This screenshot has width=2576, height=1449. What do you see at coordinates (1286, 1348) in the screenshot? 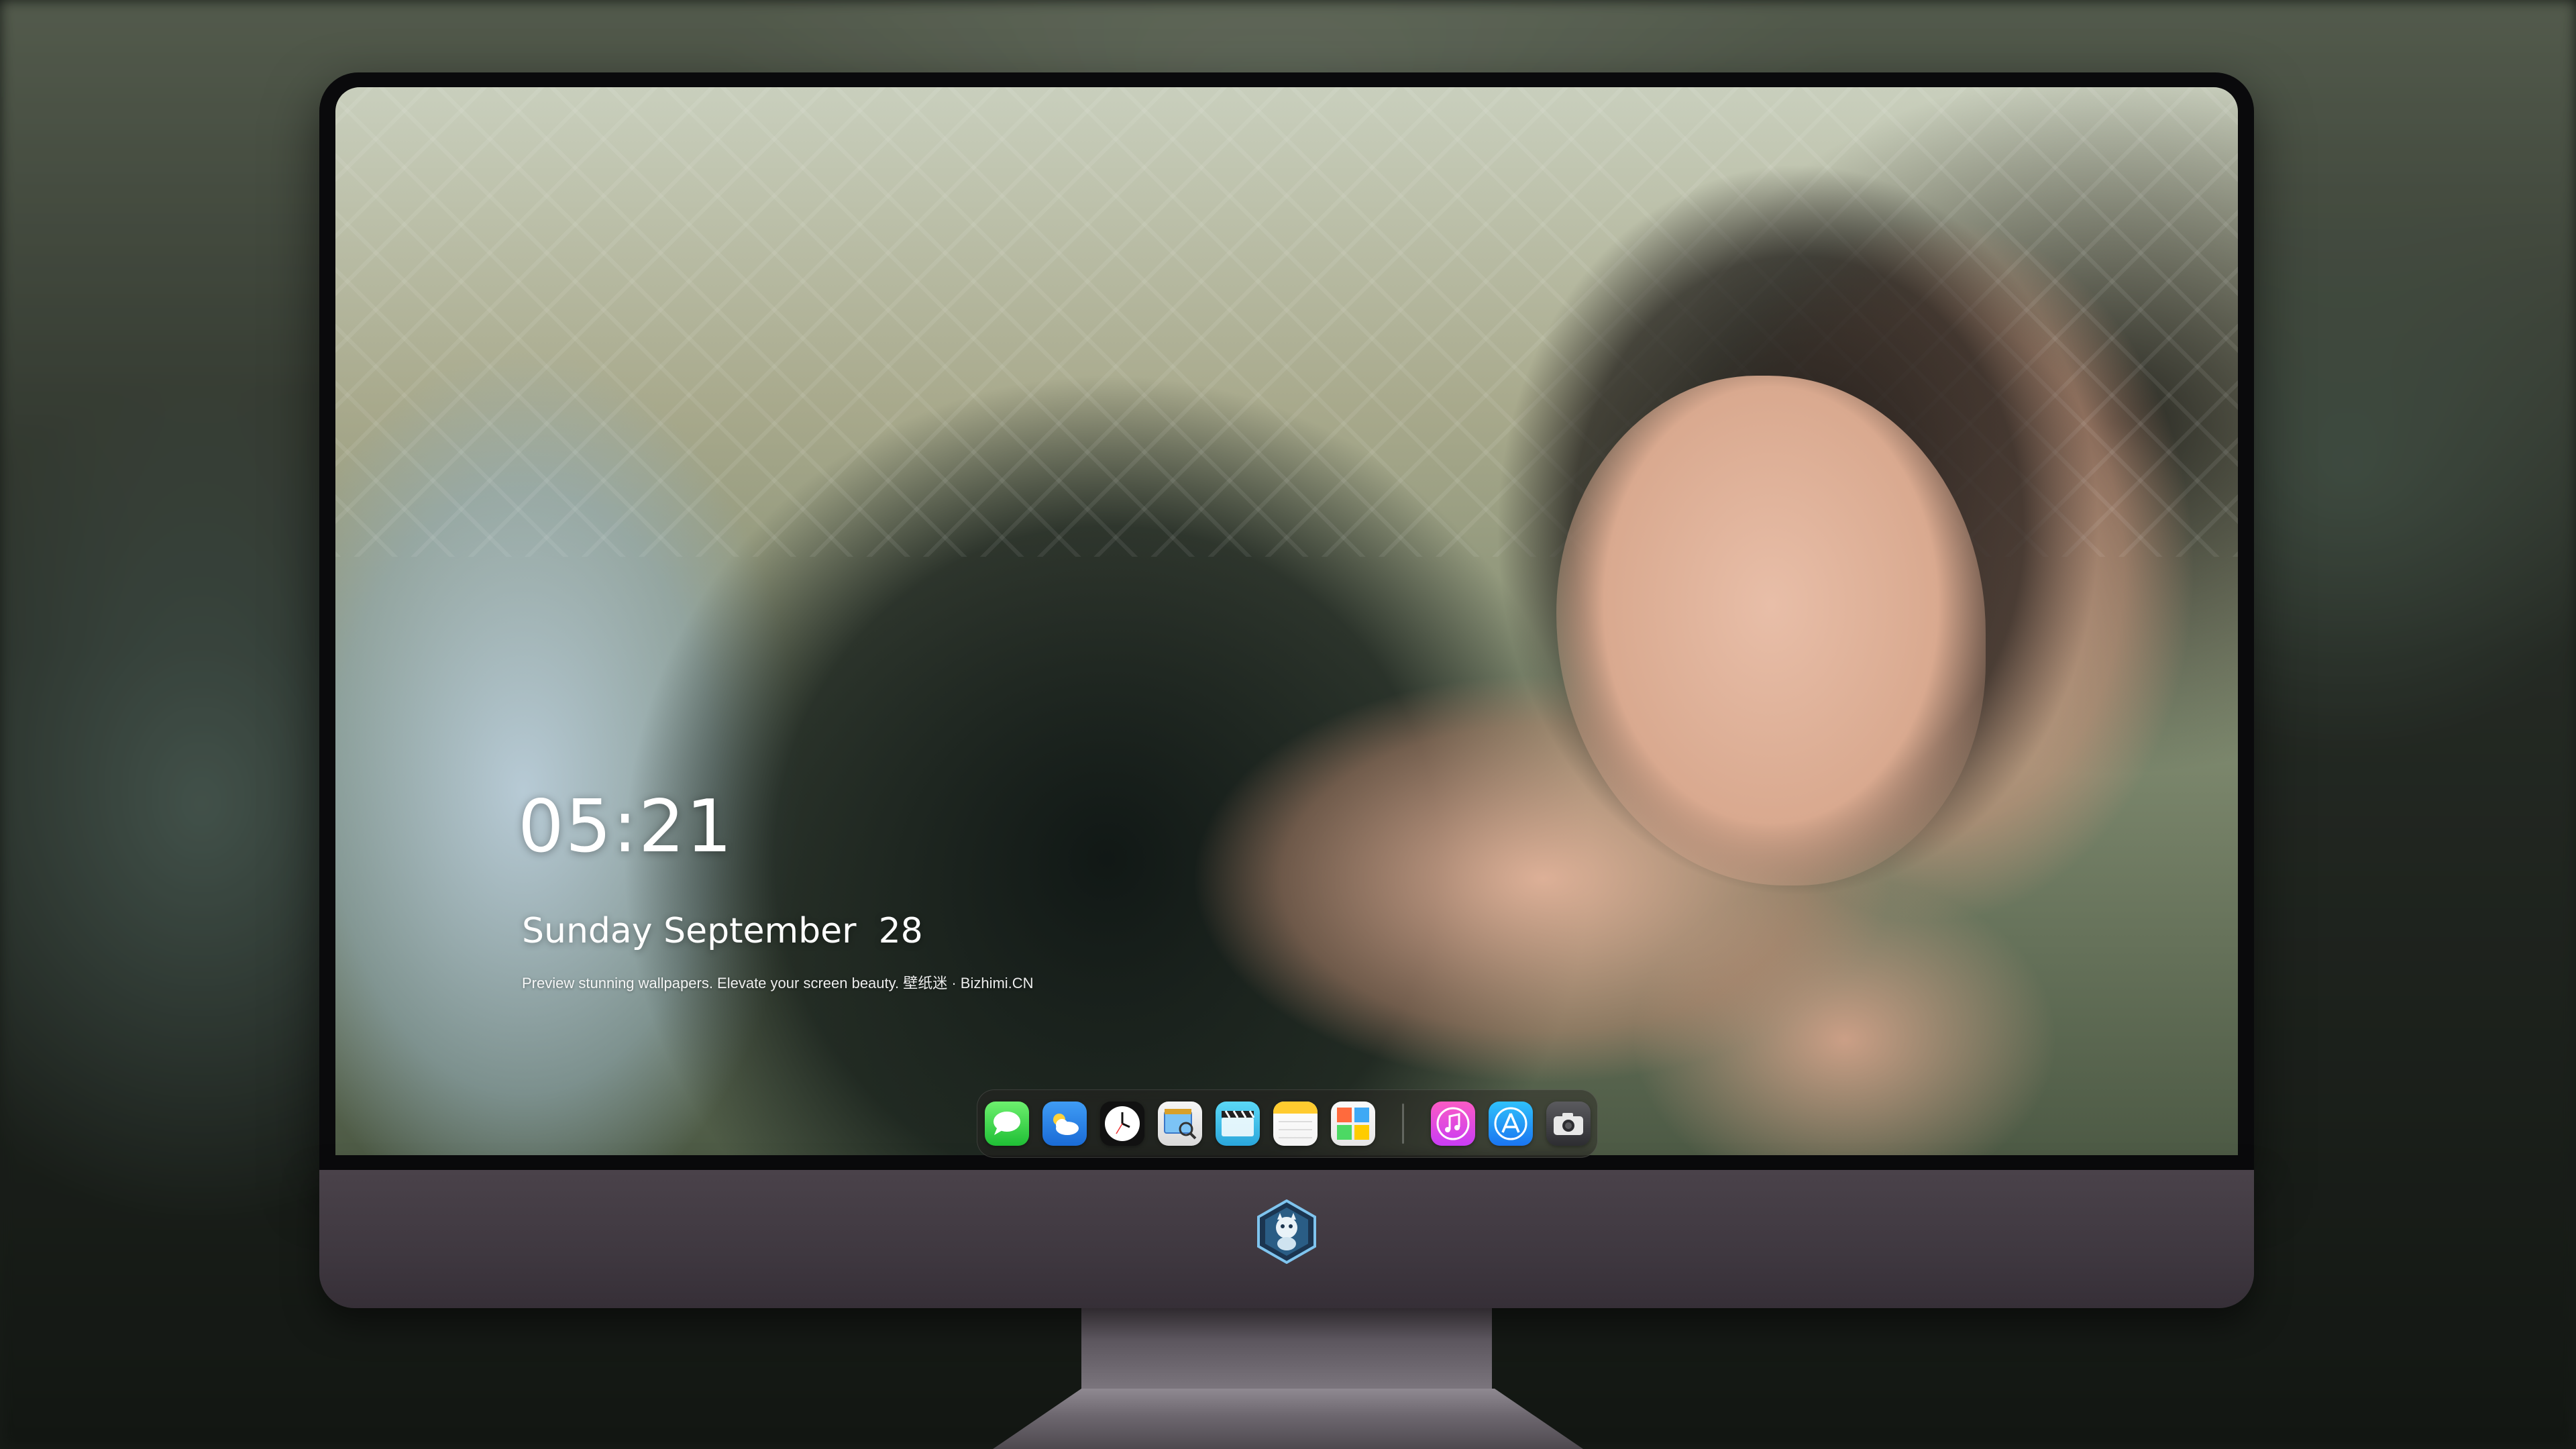
I see `monitor-stand-neck` at bounding box center [1286, 1348].